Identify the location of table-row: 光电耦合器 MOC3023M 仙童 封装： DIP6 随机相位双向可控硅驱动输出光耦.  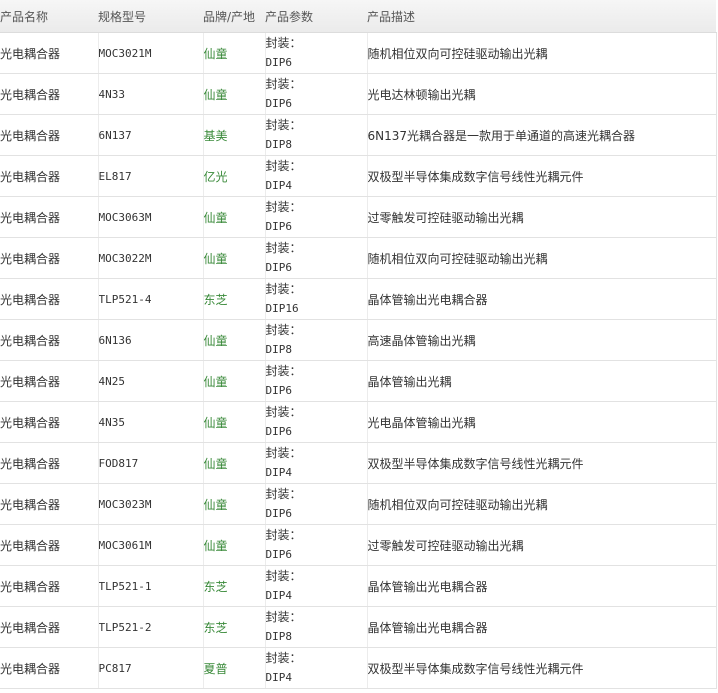
(358, 504).